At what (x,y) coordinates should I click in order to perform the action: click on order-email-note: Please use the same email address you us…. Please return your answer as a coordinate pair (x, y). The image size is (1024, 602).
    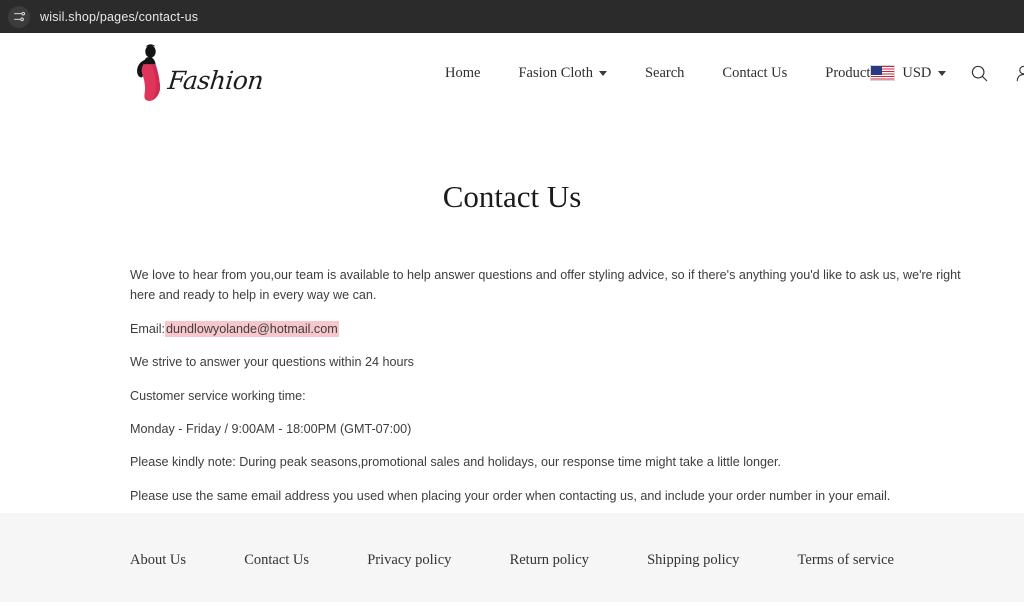
    Looking at the image, I should click on (510, 495).